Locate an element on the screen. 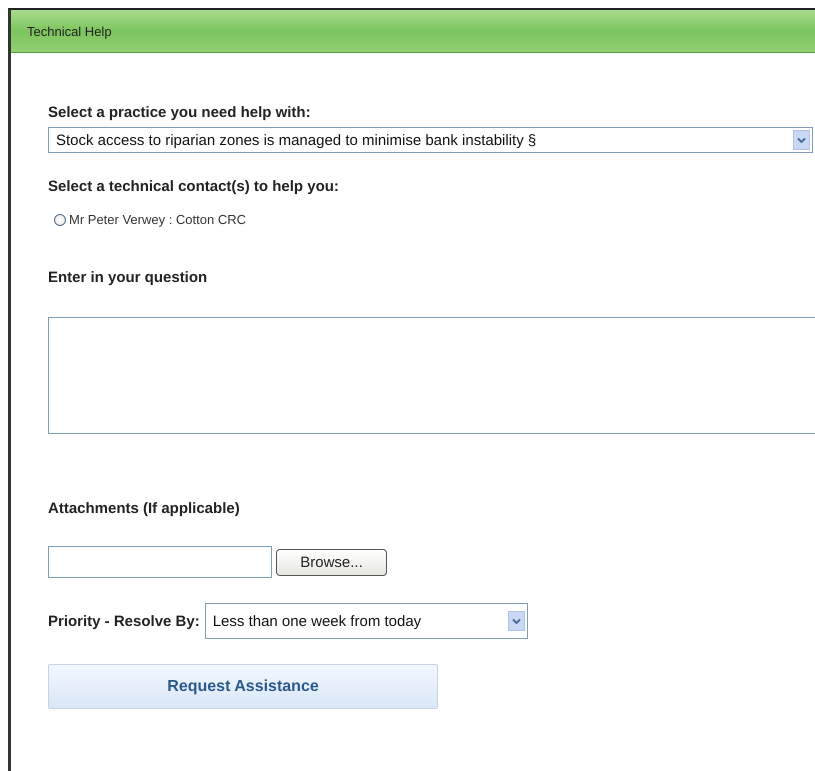 This screenshot has height=771, width=815. field-label: Enter in your question is located at coordinates (128, 277).